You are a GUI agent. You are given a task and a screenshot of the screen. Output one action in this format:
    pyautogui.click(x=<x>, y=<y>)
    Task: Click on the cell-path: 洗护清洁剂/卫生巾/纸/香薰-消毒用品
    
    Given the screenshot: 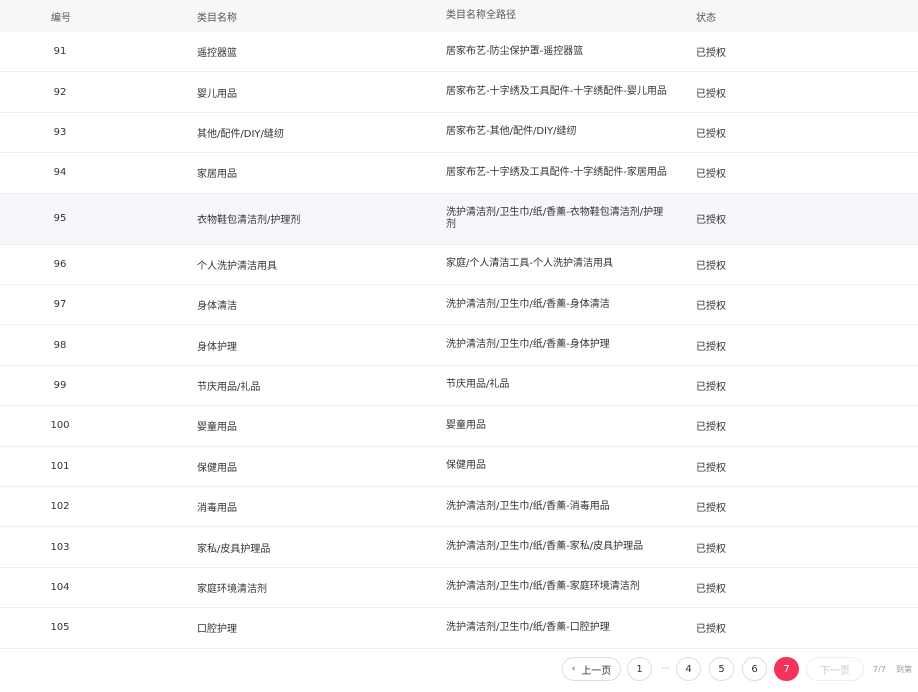 What is the action you would take?
    pyautogui.click(x=528, y=506)
    